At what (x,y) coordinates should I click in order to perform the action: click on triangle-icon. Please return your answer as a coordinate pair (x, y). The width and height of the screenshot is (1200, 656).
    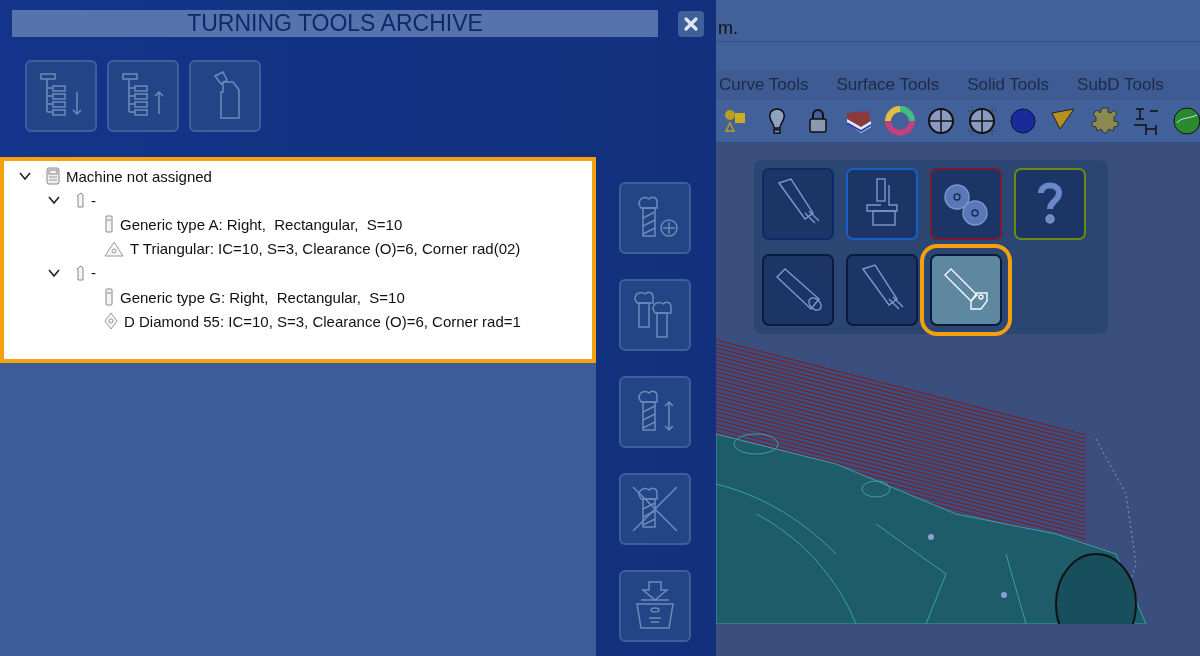
    Looking at the image, I should click on (114, 248).